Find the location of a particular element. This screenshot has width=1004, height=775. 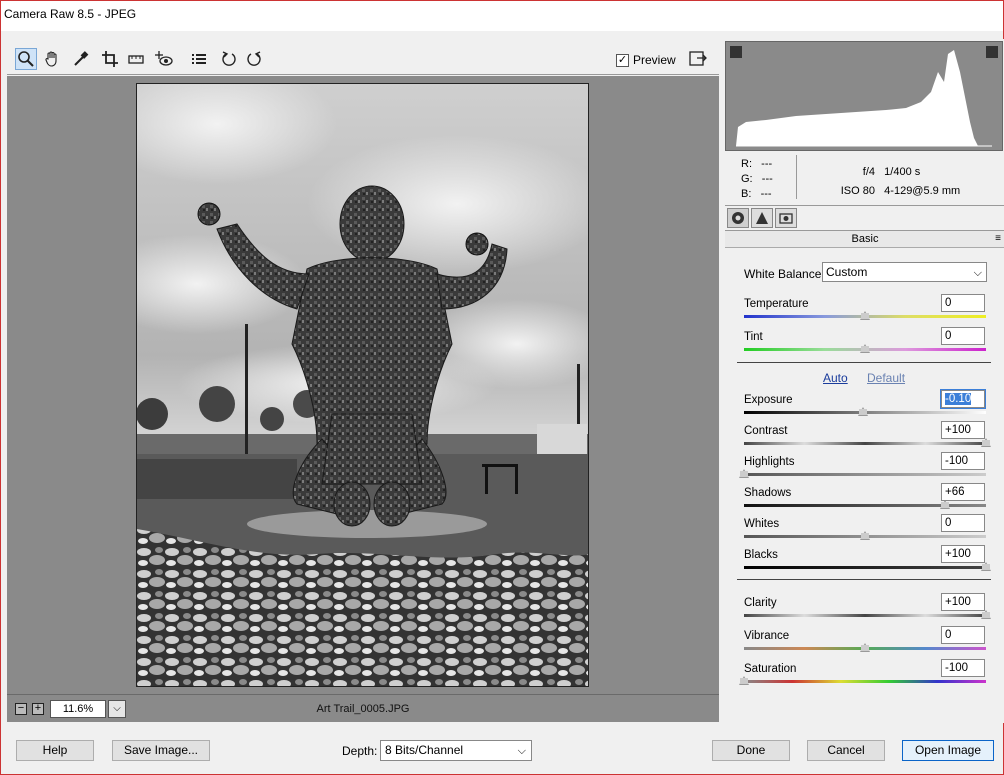

slider-label: Clarity is located at coordinates (760, 603).